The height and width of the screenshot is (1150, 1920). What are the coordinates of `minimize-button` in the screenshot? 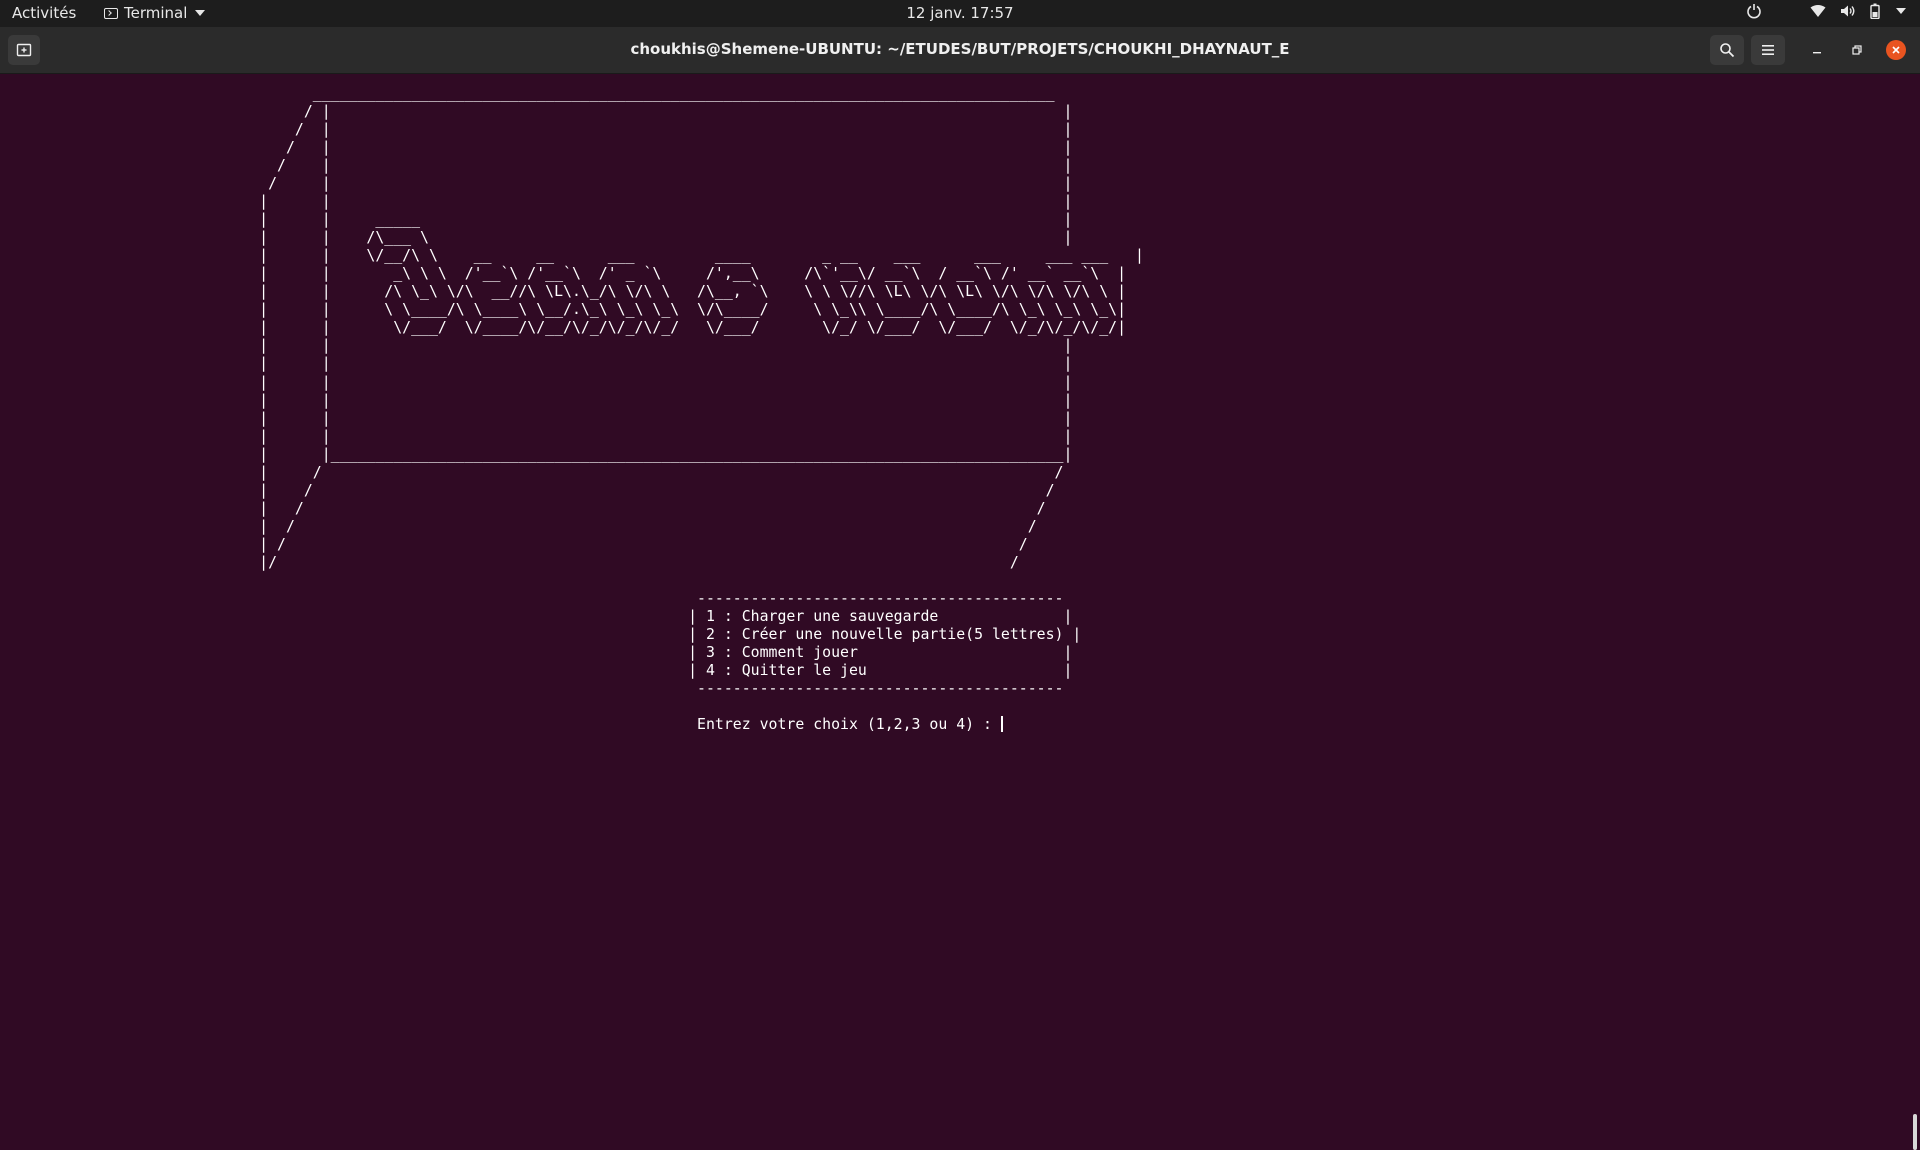 It's located at (1817, 50).